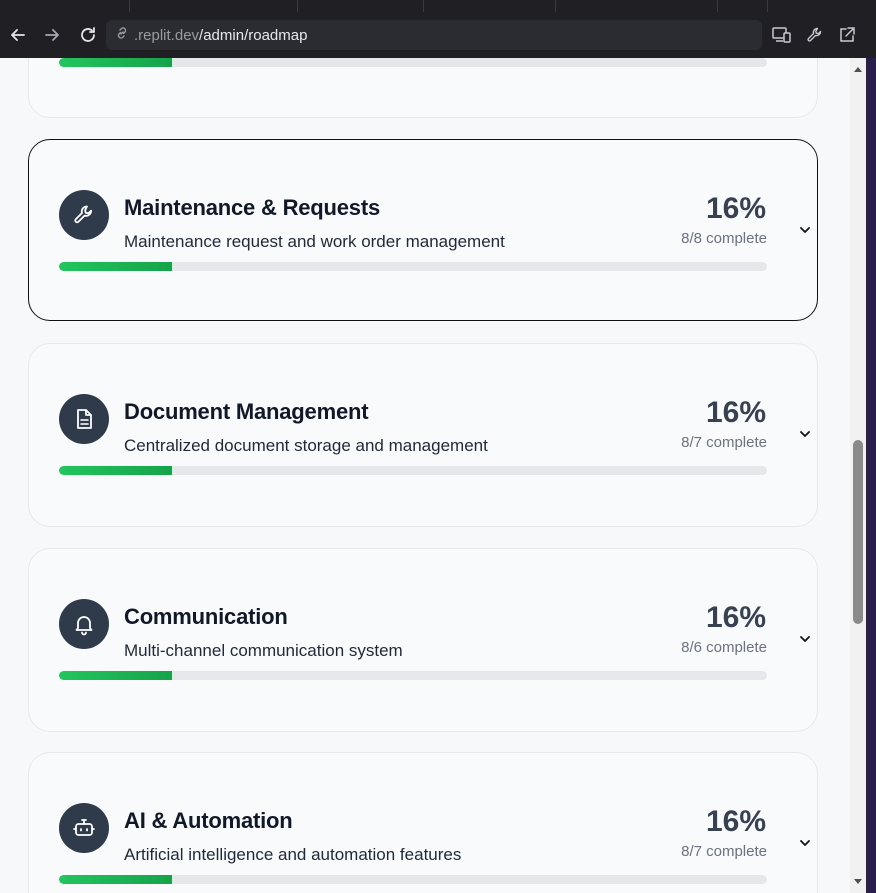  I want to click on url-path: /admin/roadmap, so click(253, 35).